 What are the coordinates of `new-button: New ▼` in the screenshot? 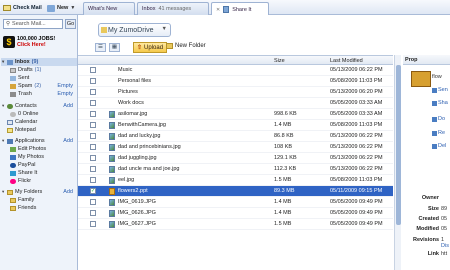 It's located at (61, 8).